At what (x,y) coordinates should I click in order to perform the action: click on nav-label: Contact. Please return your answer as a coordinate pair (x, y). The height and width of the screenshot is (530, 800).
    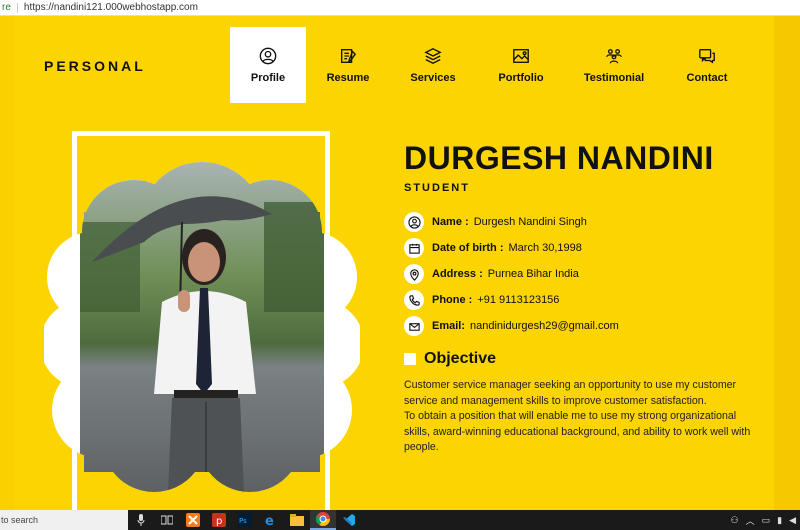
    Looking at the image, I should click on (707, 77).